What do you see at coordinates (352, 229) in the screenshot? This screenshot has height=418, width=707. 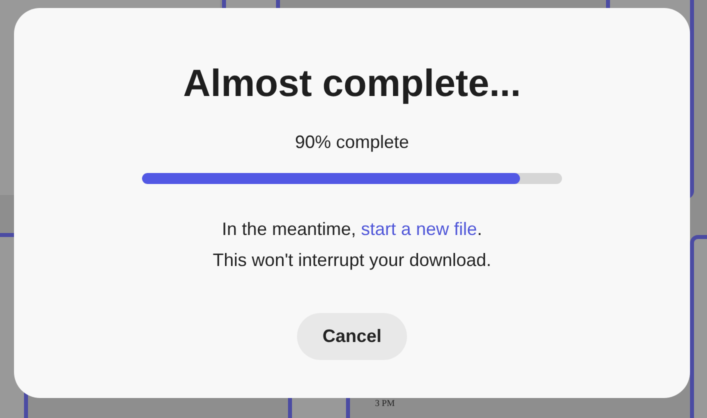 I see `info-sentence: In the meantime, start a new file.` at bounding box center [352, 229].